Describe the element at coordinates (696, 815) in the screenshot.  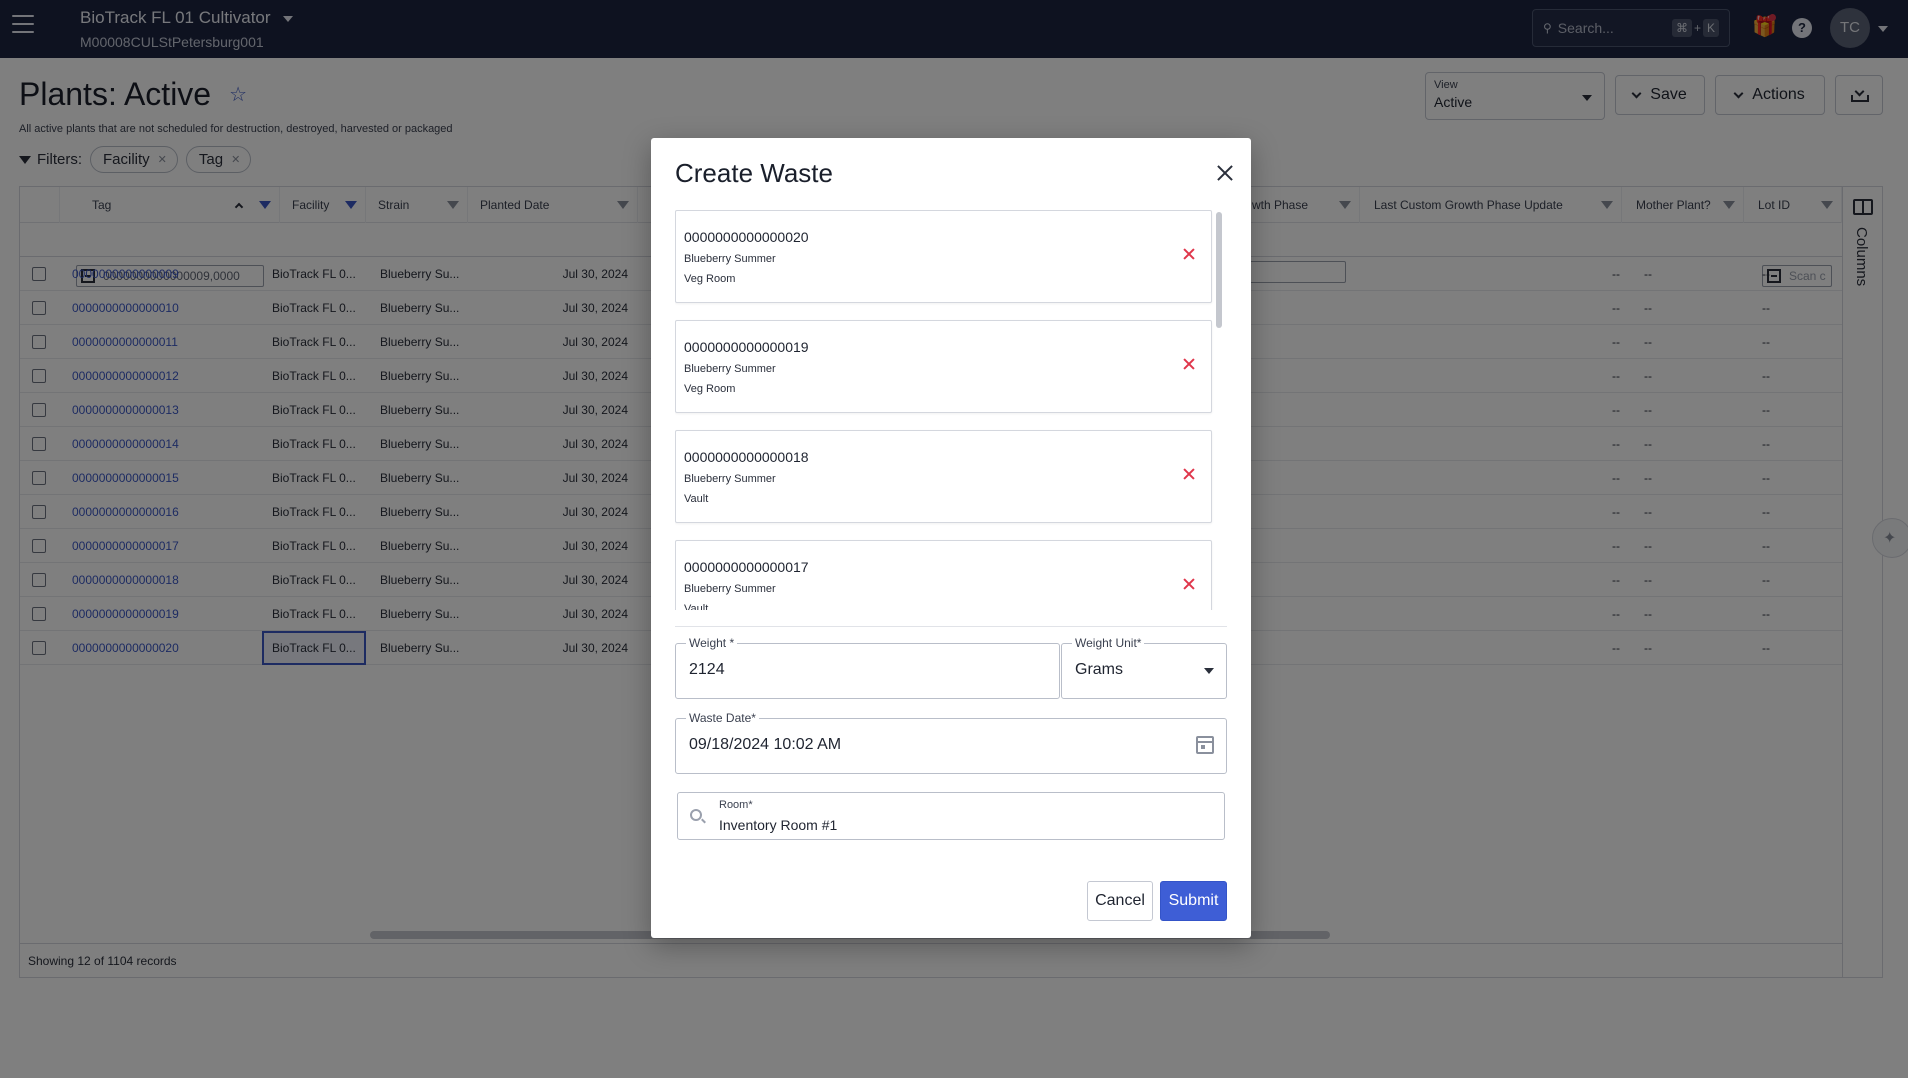
I see `search-icon` at that location.